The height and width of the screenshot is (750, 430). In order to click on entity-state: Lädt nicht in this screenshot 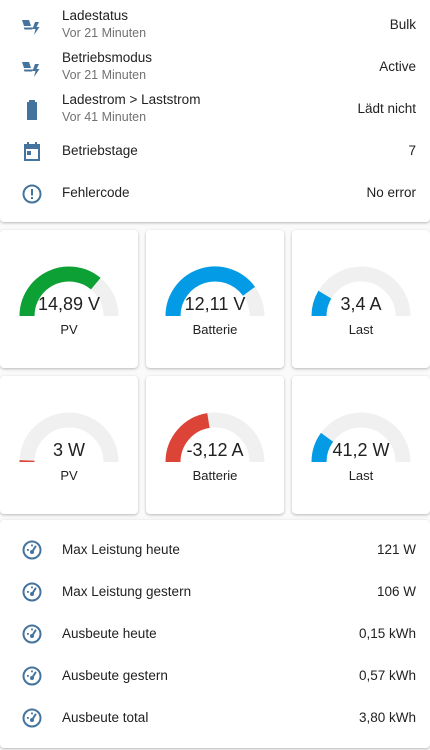, I will do `click(386, 108)`.